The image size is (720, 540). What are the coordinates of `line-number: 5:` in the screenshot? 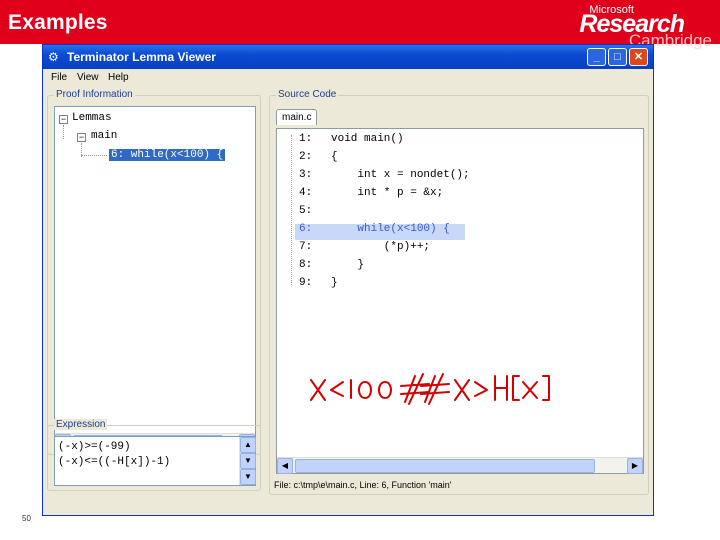 It's located at (306, 211).